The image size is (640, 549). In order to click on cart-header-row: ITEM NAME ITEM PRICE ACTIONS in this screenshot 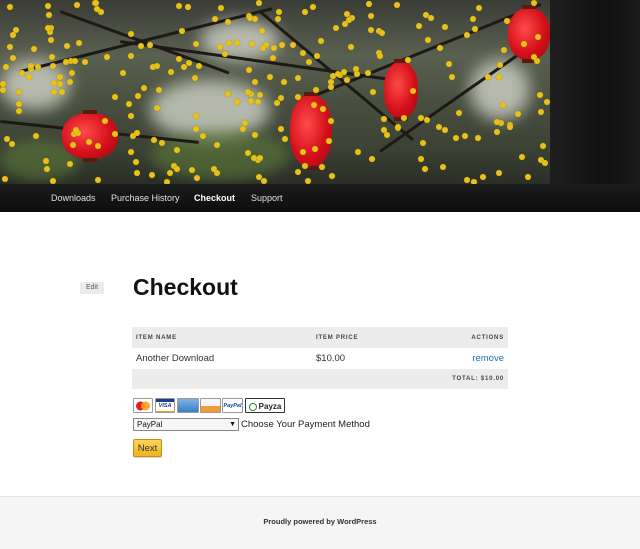, I will do `click(320, 337)`.